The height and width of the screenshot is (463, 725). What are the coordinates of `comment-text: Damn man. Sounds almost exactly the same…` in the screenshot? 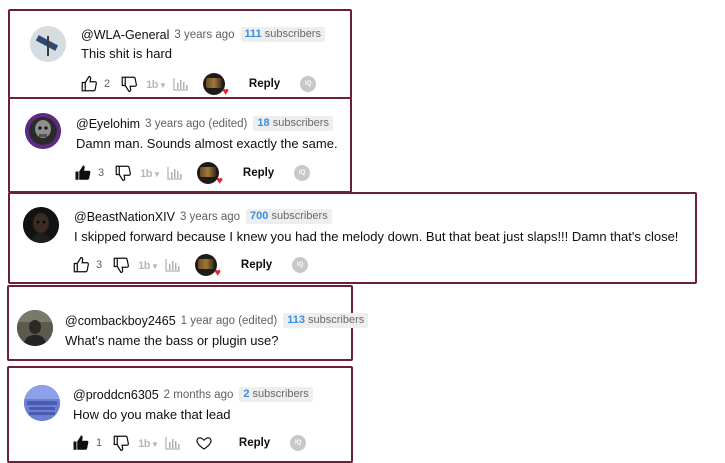 It's located at (207, 143).